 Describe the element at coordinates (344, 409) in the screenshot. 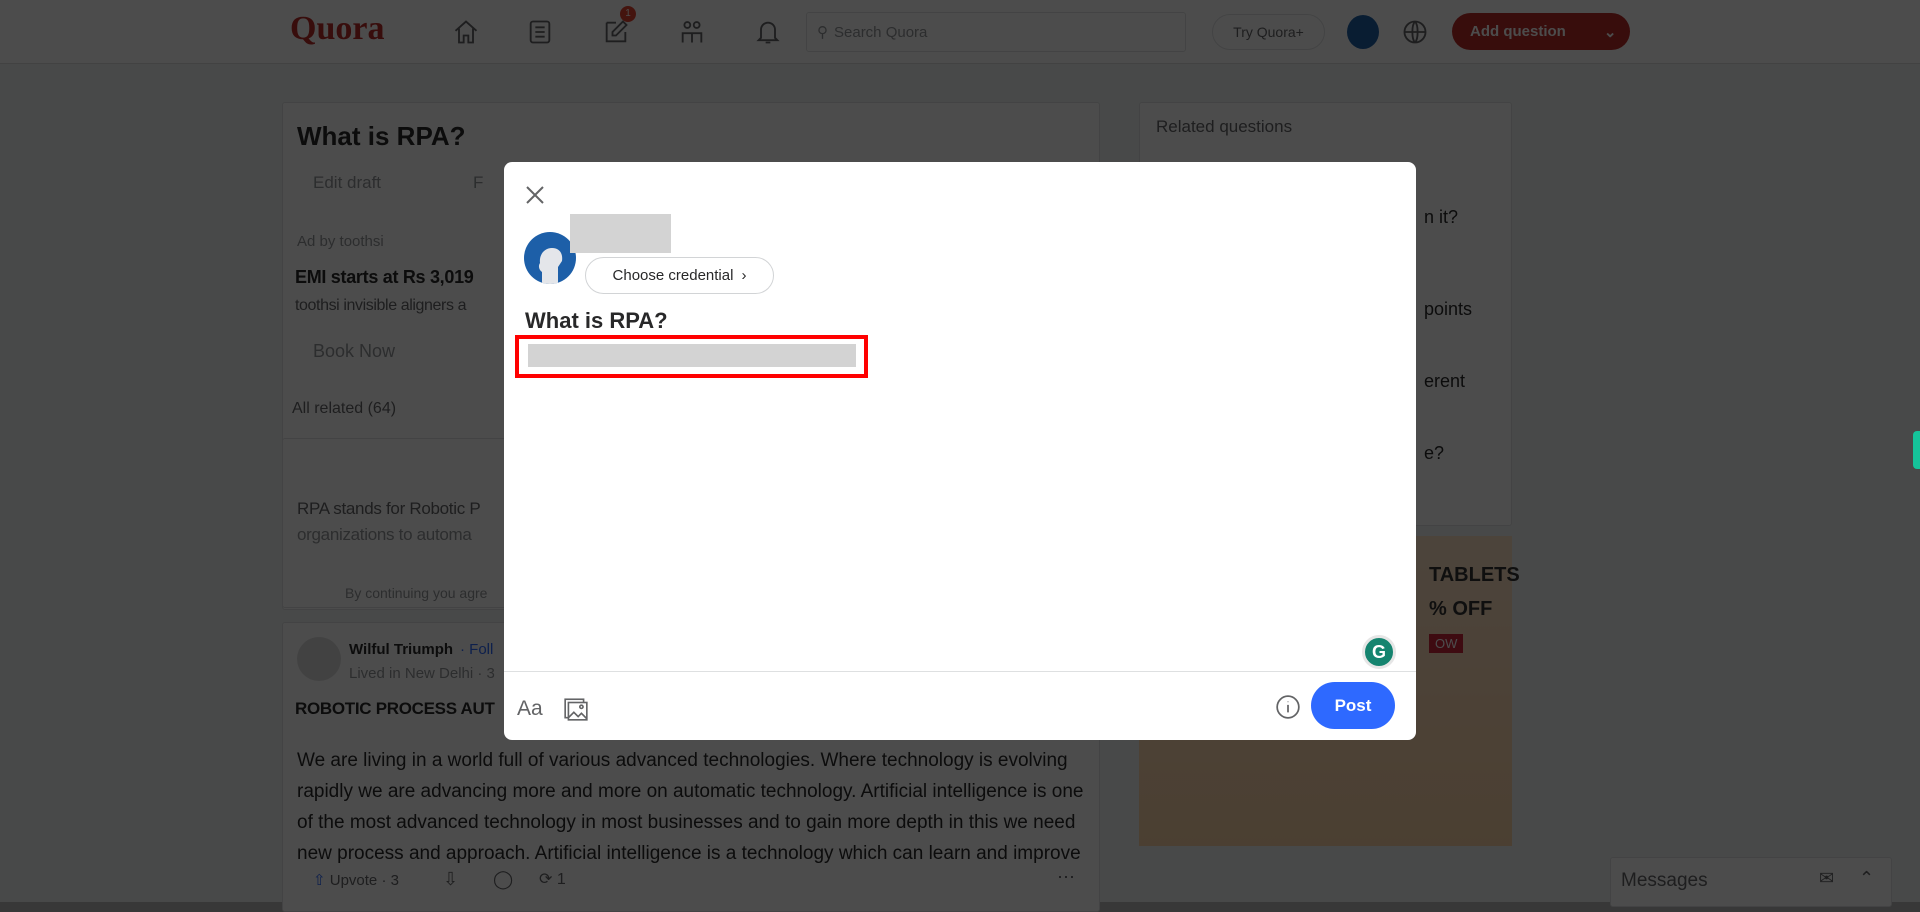

I see `all-related-dropdown: All related (64)` at that location.